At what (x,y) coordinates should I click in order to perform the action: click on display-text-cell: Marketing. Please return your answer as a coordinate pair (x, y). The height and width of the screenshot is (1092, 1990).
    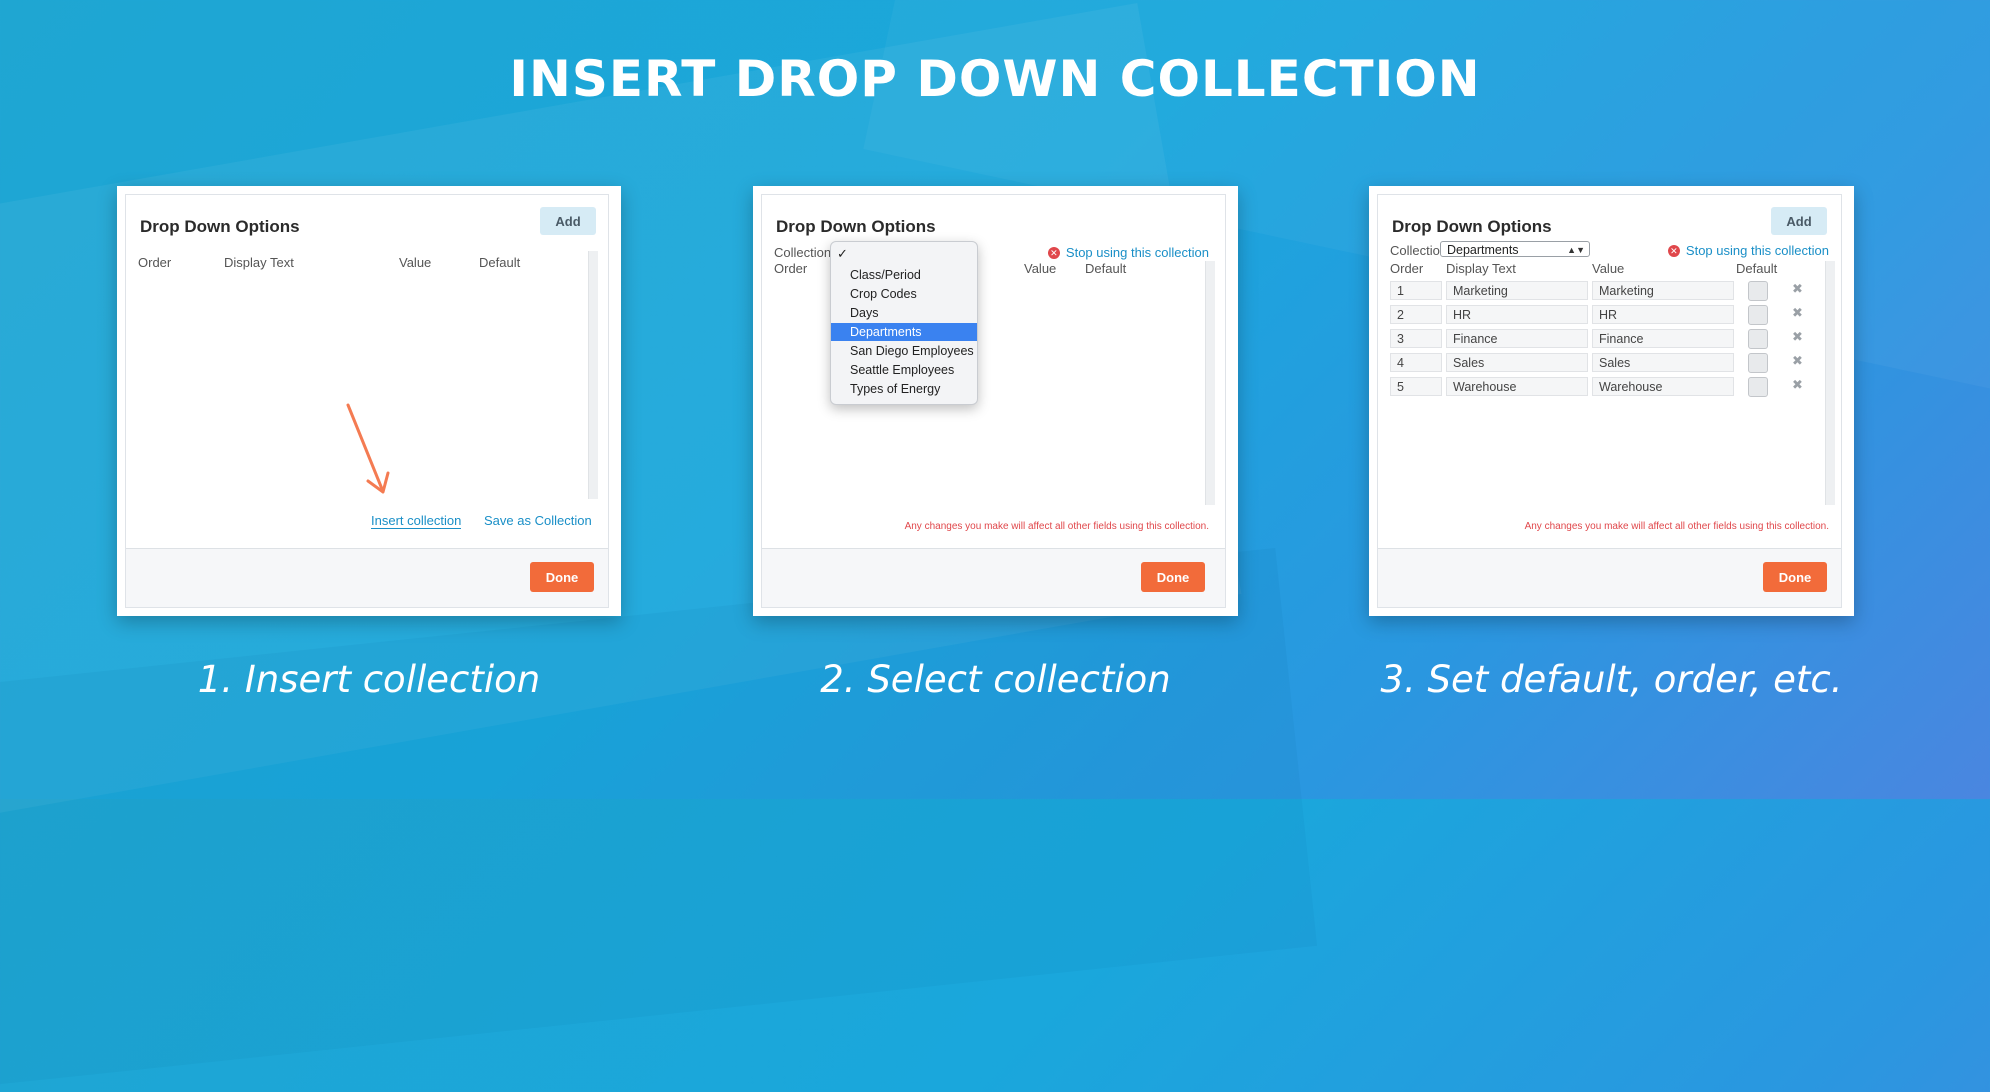
    Looking at the image, I should click on (1517, 290).